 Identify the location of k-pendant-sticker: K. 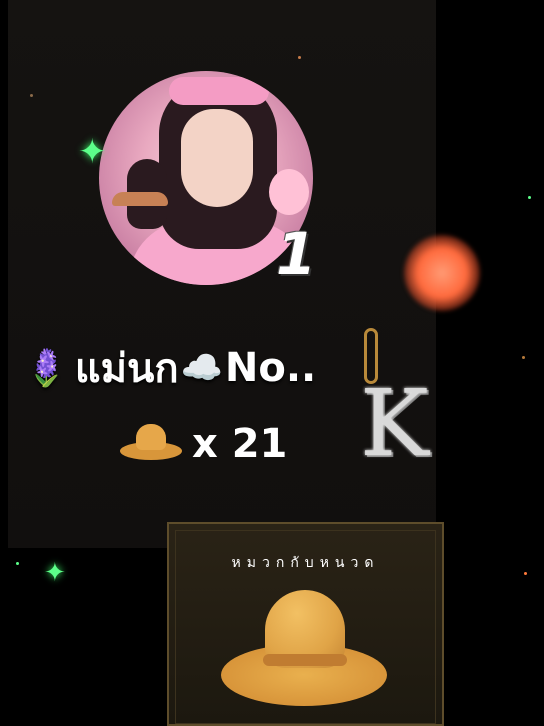
(398, 402).